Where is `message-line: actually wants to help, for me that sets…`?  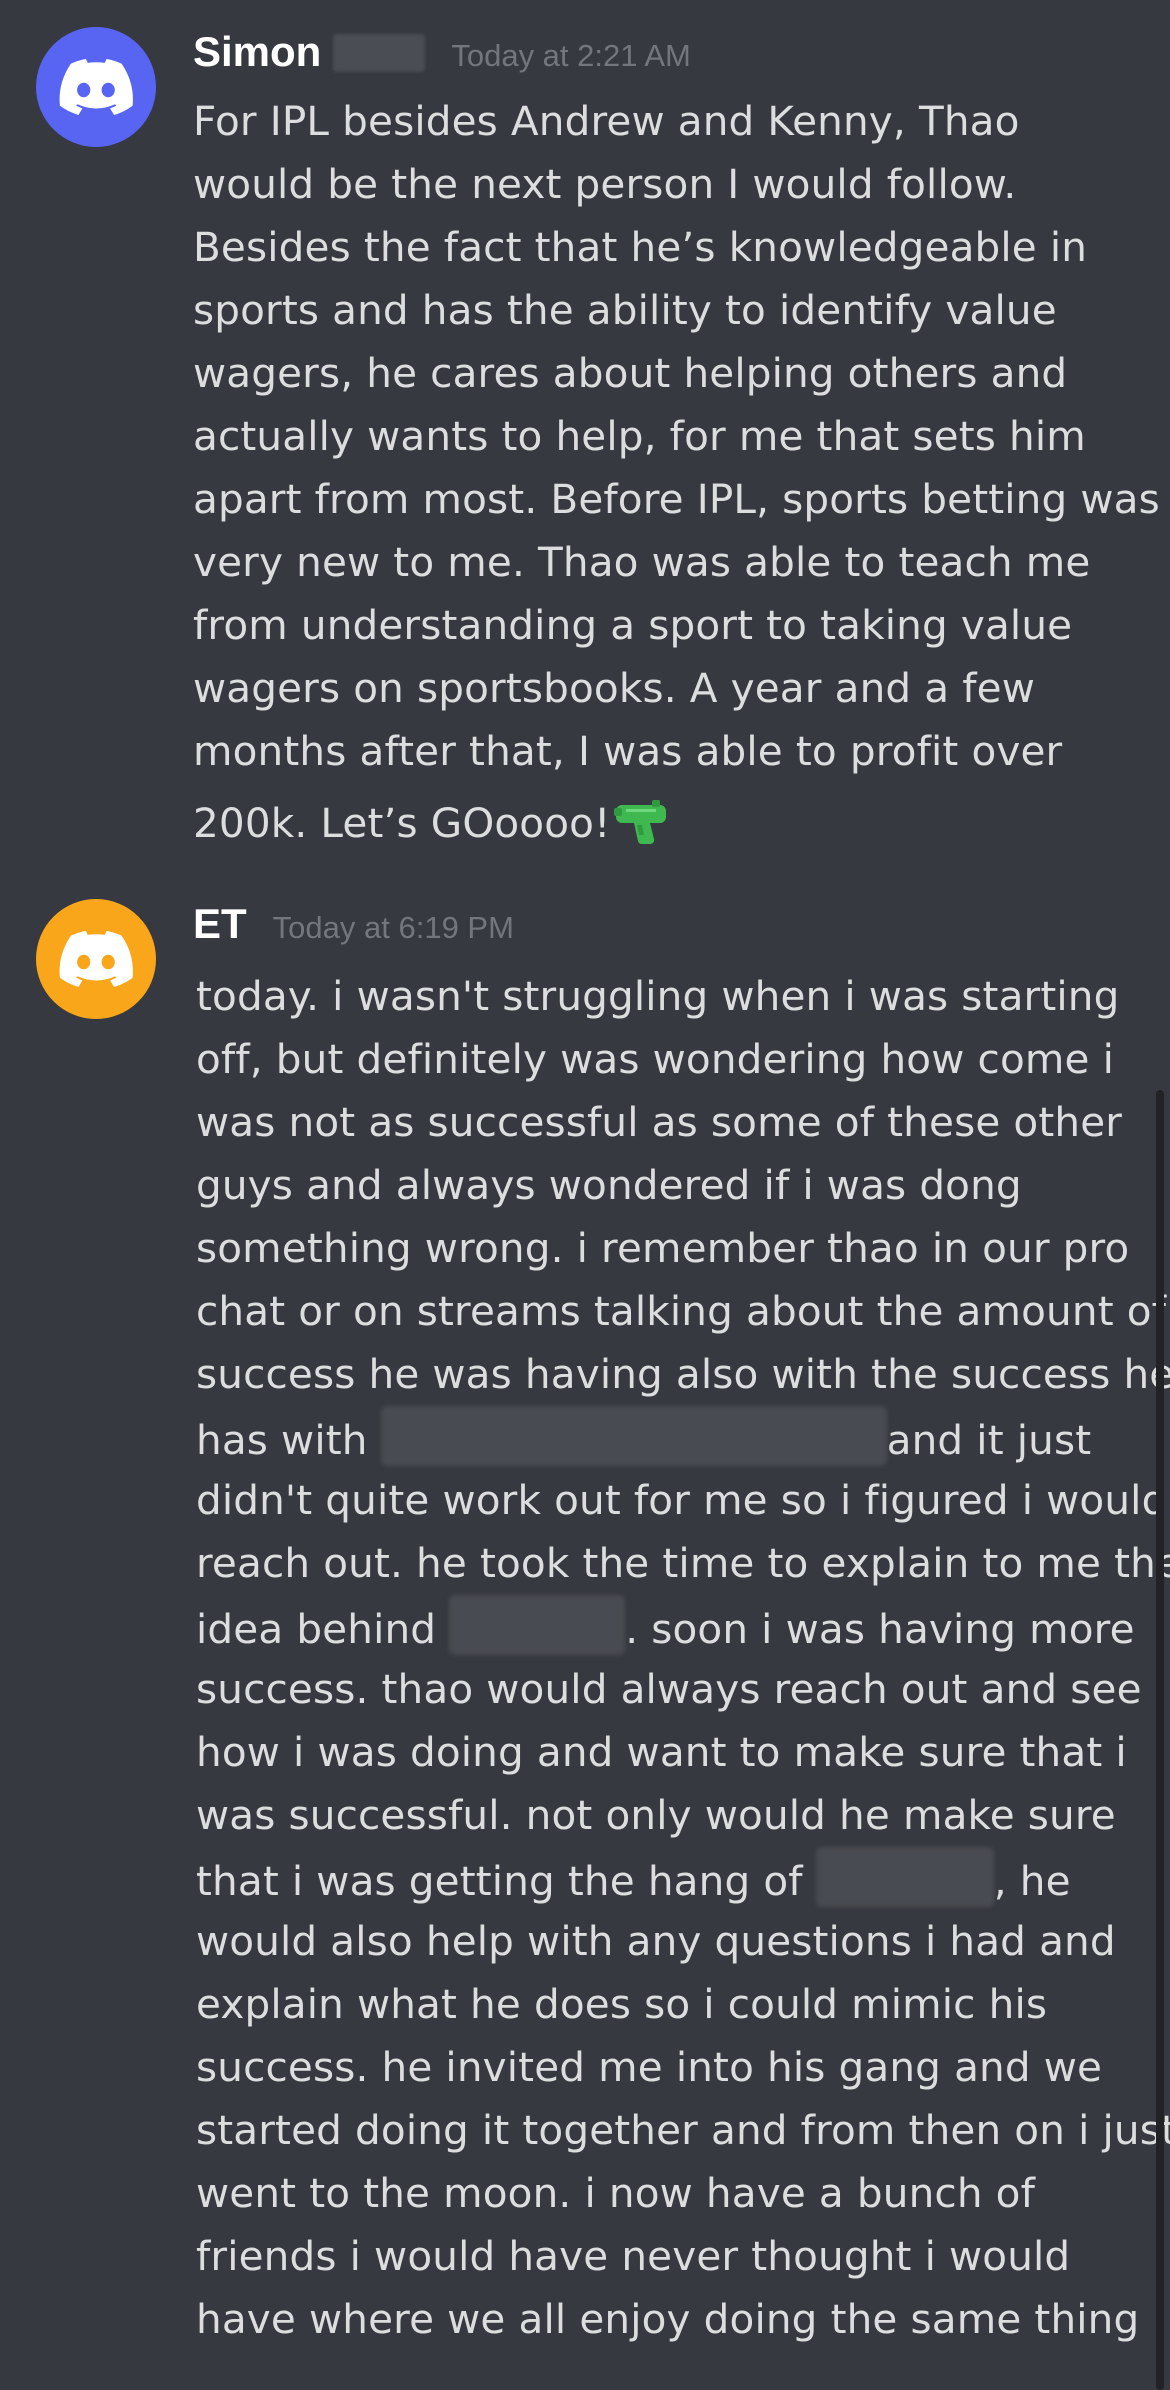
message-line: actually wants to help, for me that sets… is located at coordinates (639, 436).